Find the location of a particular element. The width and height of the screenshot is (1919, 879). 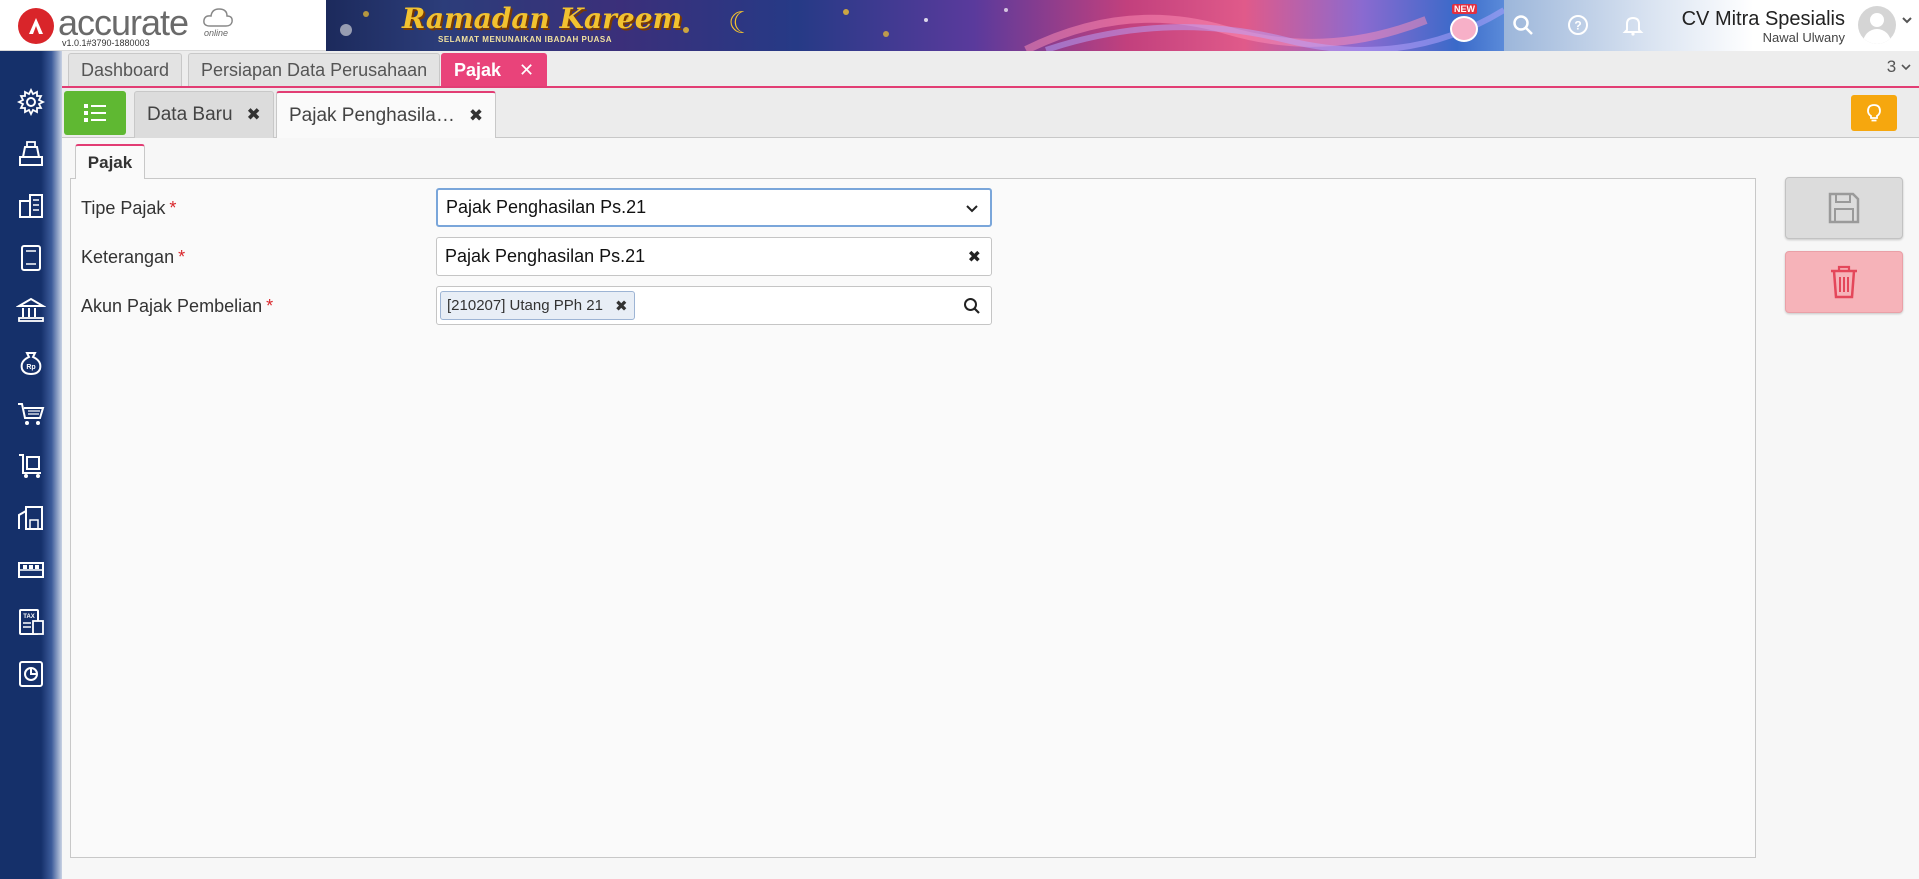

svg-text: Rp is located at coordinates (30, 367).